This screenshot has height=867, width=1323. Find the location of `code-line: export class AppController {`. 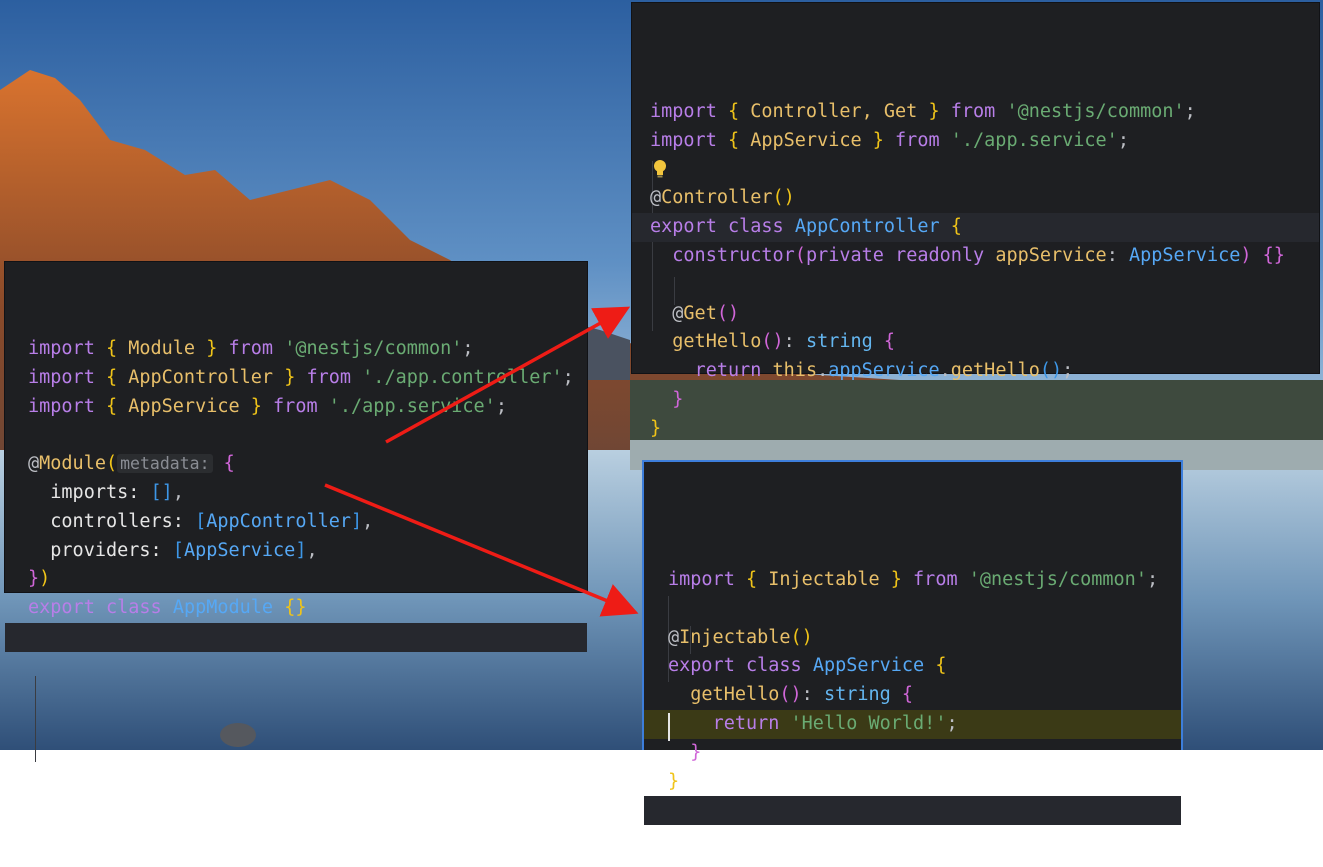

code-line: export class AppController { is located at coordinates (975, 227).